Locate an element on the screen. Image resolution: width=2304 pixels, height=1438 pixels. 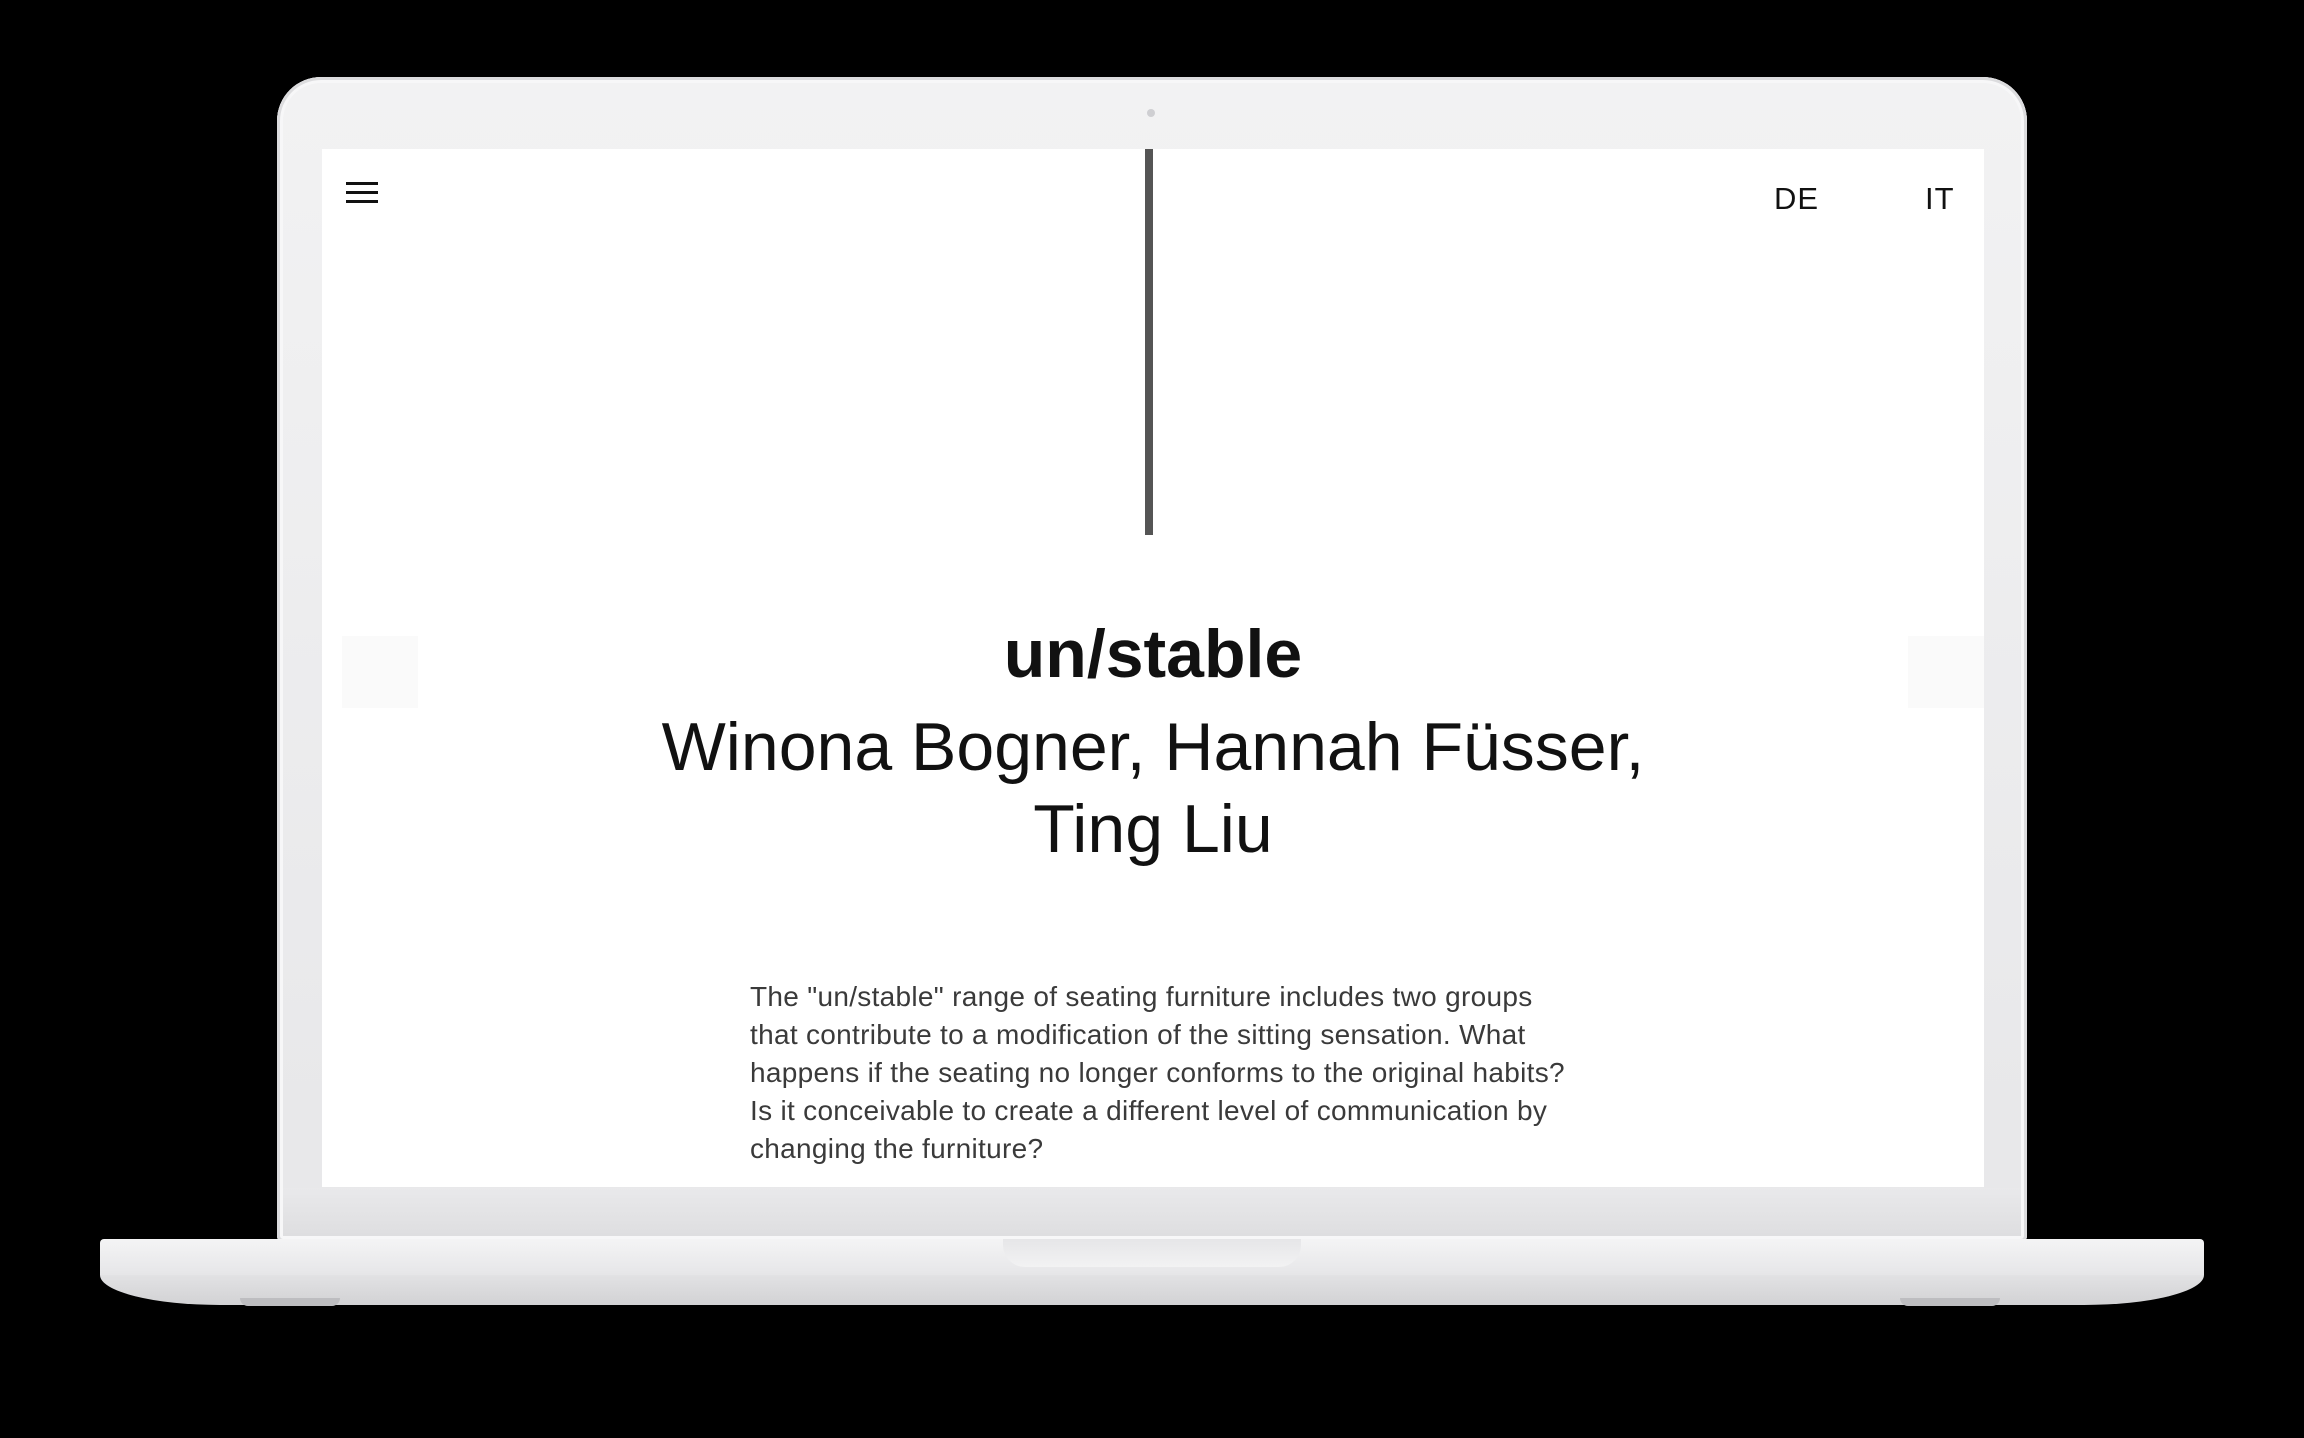
laptop-opening-notch is located at coordinates (1152, 1253).